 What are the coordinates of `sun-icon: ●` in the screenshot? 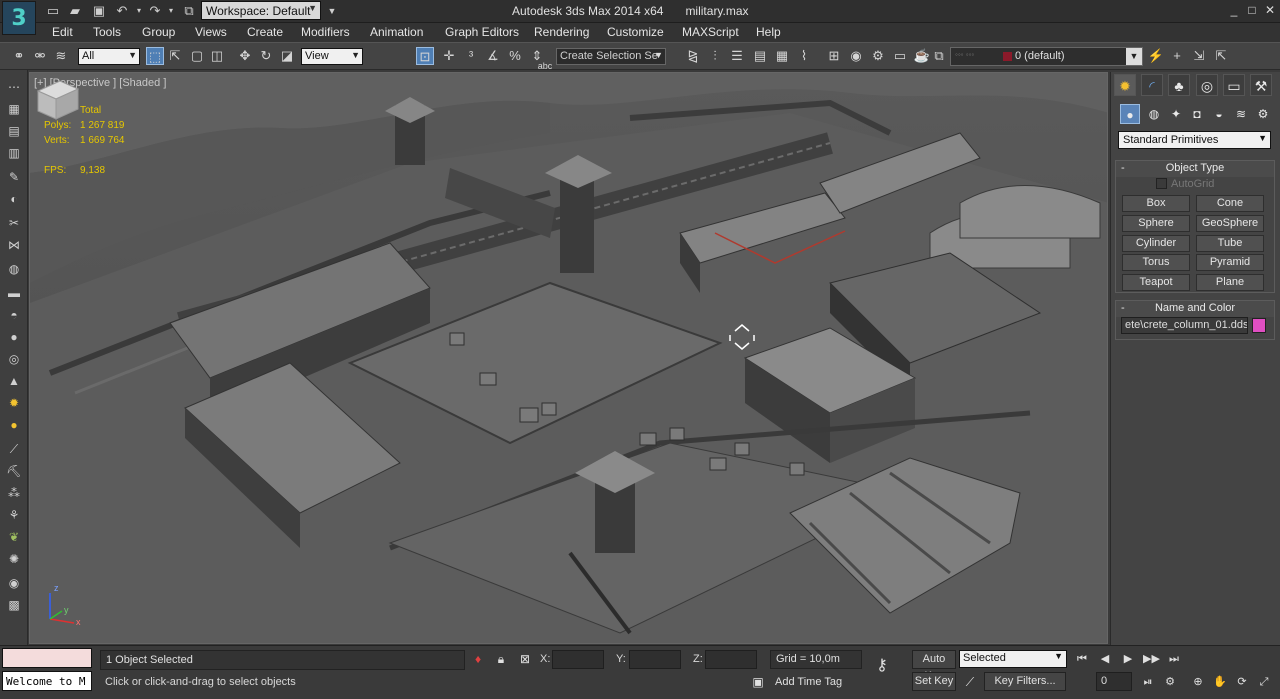 It's located at (14, 425).